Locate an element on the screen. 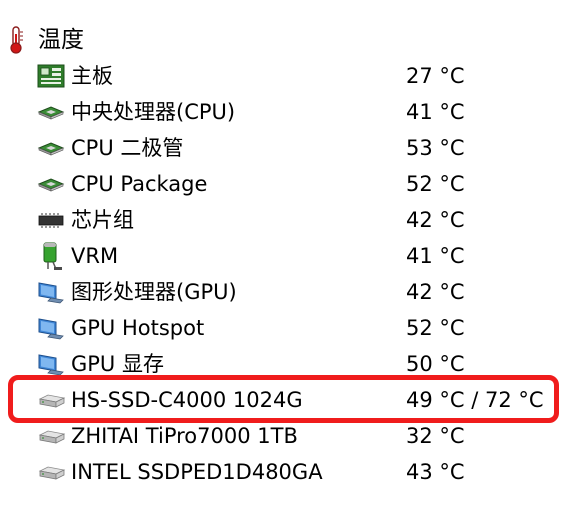 This screenshot has height=525, width=579. sensor-row-gpu-memory: GPU 显存 50 °C is located at coordinates (289, 364).